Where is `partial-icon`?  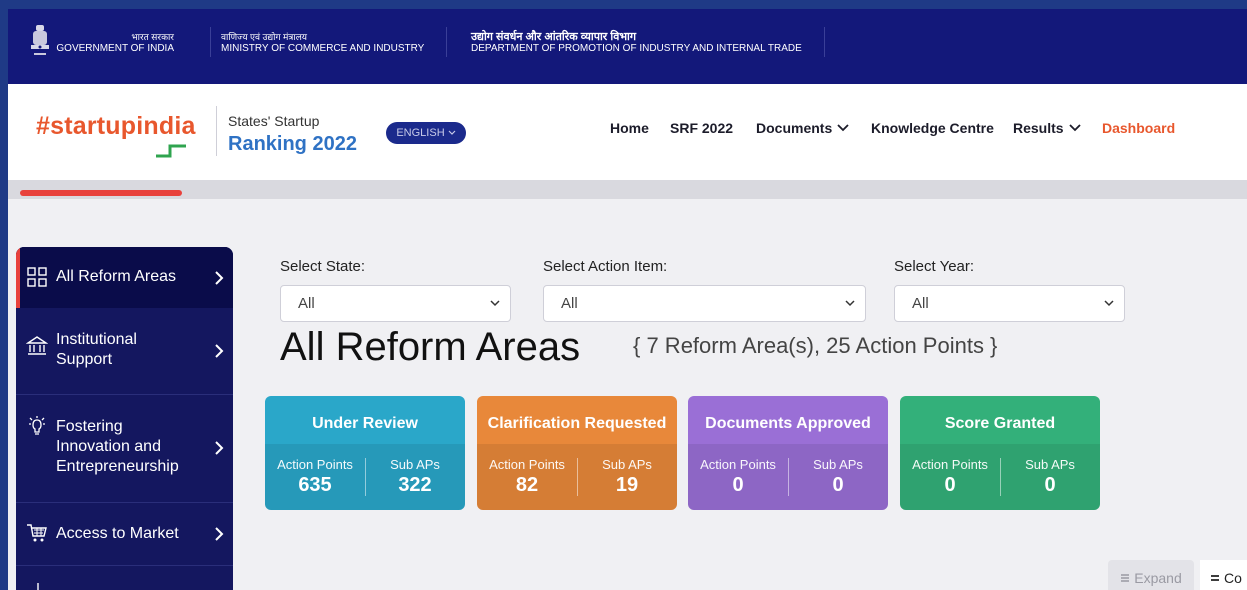 partial-icon is located at coordinates (38, 586).